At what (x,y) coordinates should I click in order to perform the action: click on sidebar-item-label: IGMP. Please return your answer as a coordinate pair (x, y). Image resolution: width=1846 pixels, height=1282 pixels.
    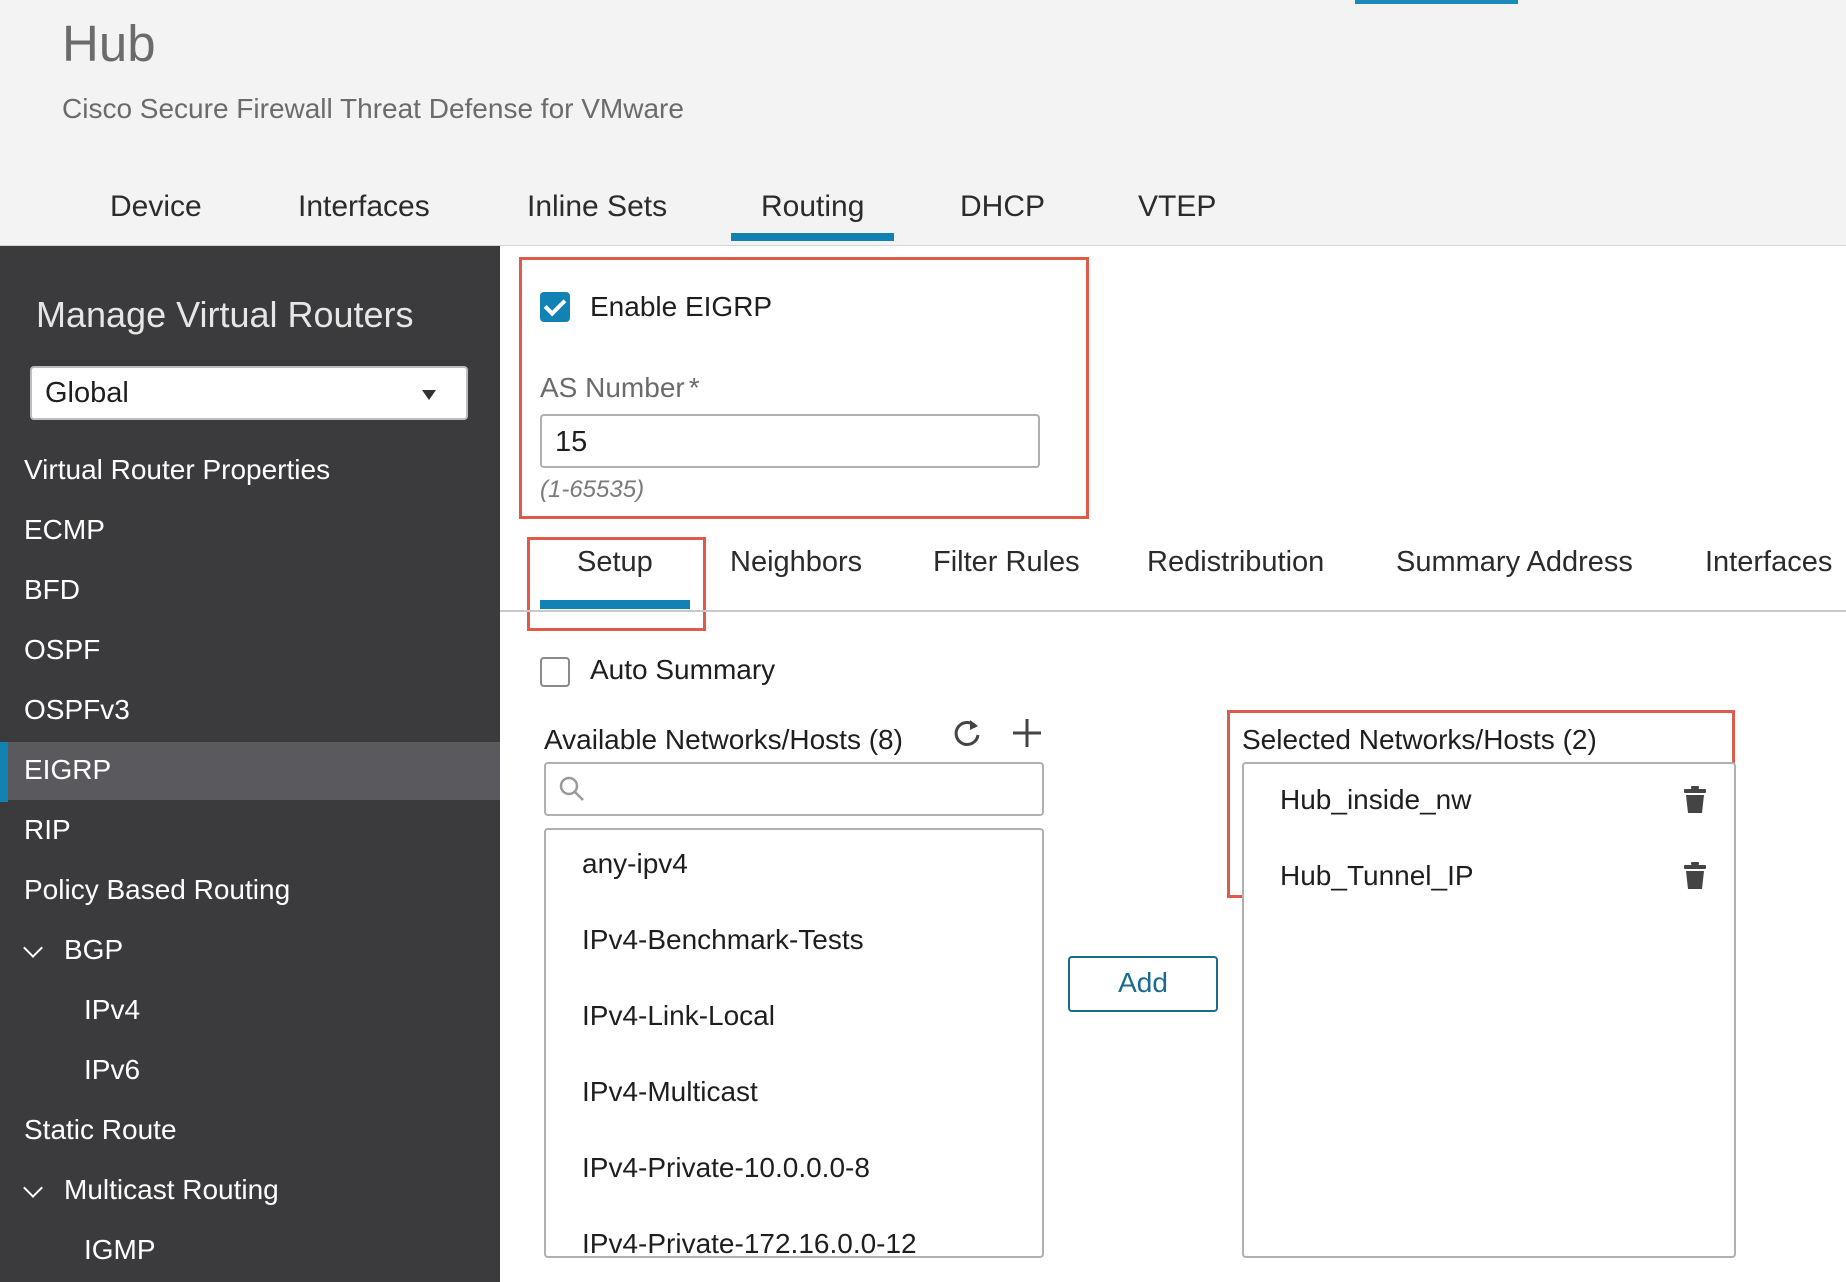
    Looking at the image, I should click on (120, 1249).